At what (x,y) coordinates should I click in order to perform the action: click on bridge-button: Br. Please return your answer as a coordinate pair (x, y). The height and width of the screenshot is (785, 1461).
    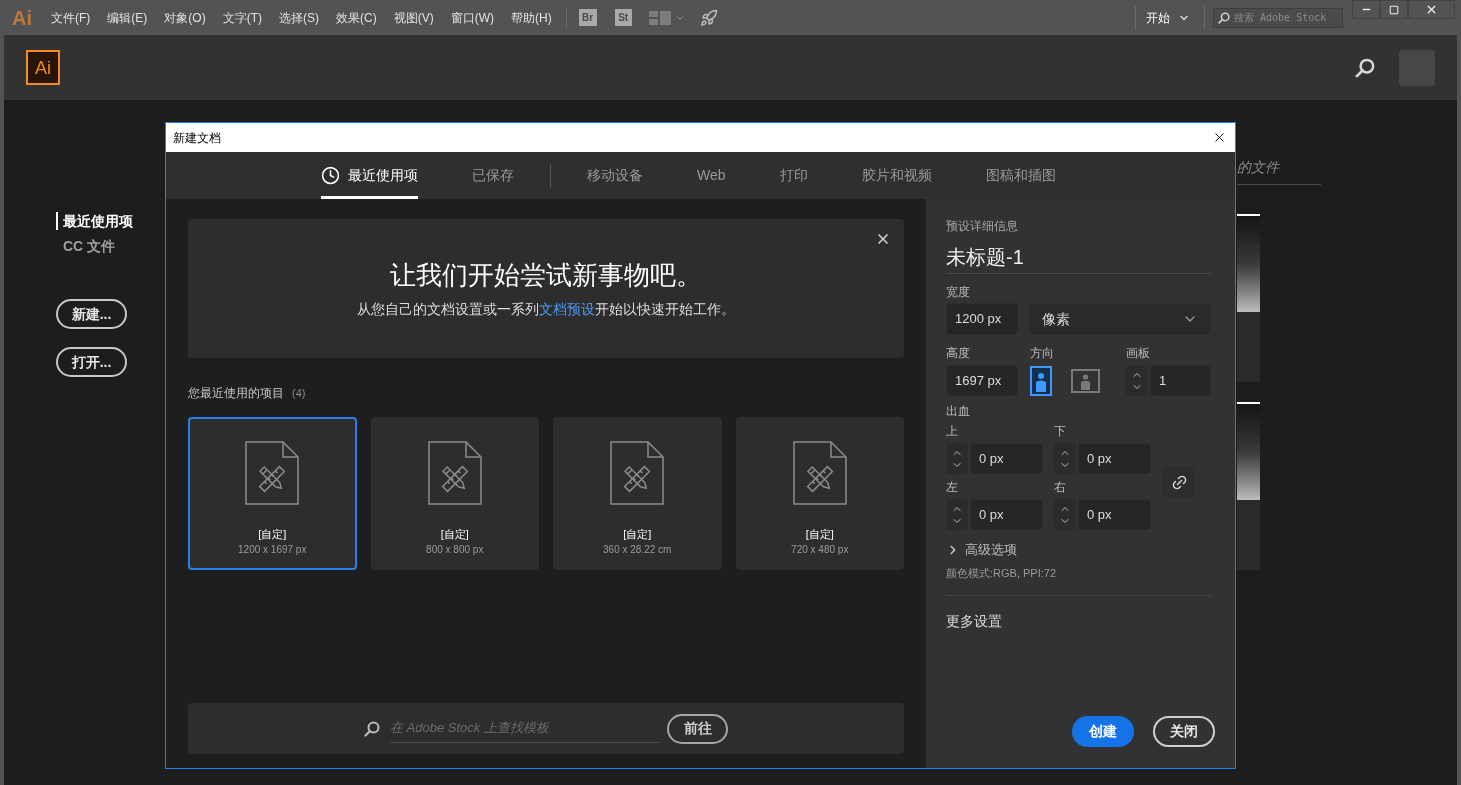
    Looking at the image, I should click on (587, 17).